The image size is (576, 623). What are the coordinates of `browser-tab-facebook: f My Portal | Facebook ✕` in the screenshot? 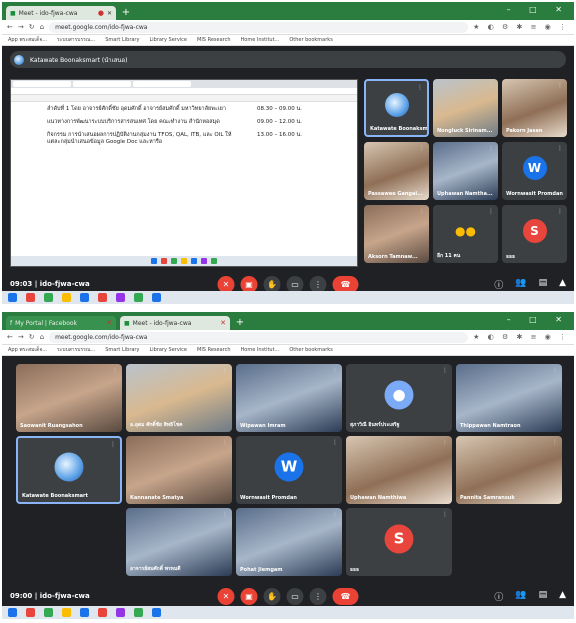 It's located at (61, 323).